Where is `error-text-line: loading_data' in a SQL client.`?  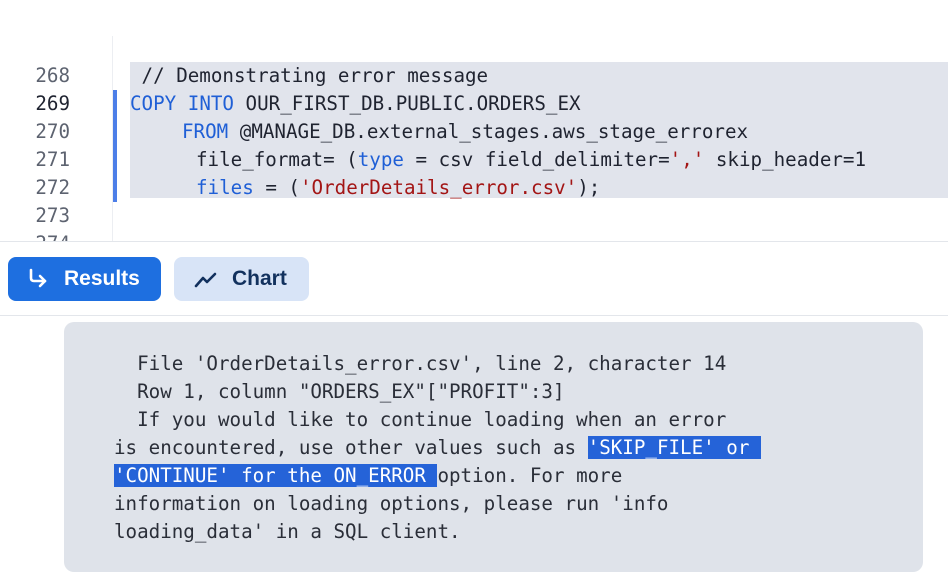 error-text-line: loading_data' in a SQL client. is located at coordinates (287, 531).